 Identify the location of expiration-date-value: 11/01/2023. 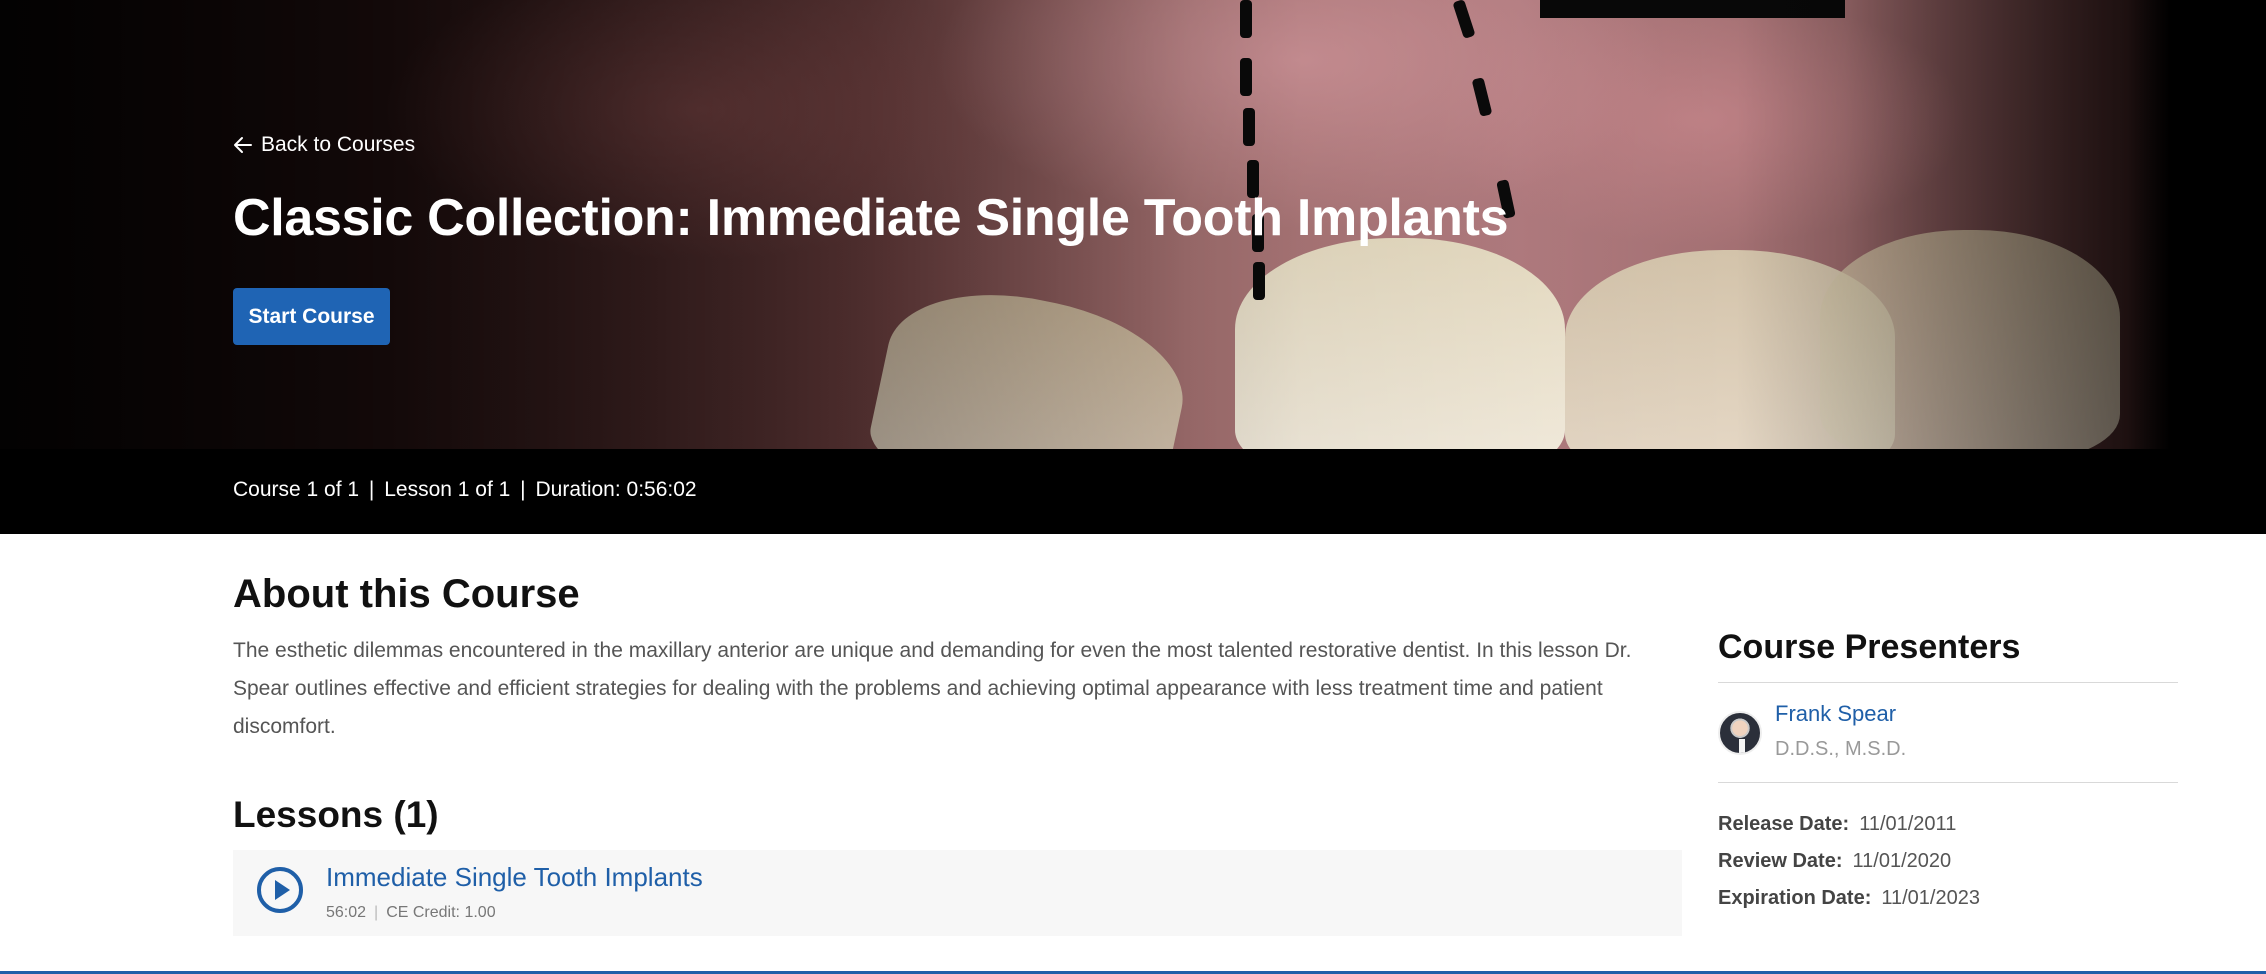
(1930, 898).